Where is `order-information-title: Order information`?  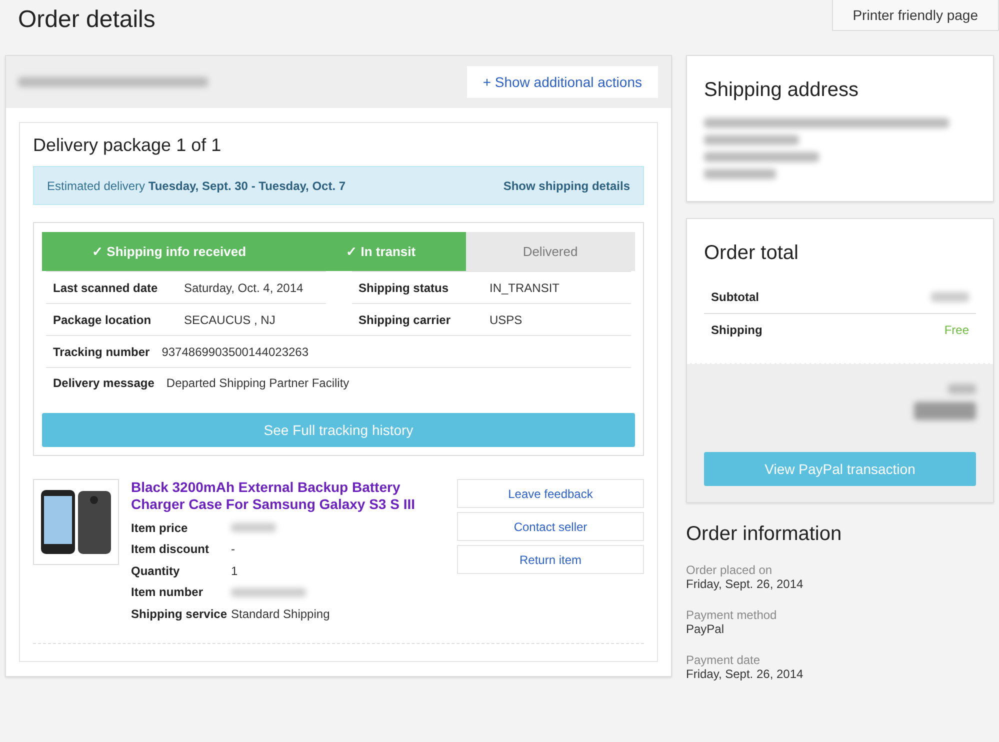 order-information-title: Order information is located at coordinates (764, 534).